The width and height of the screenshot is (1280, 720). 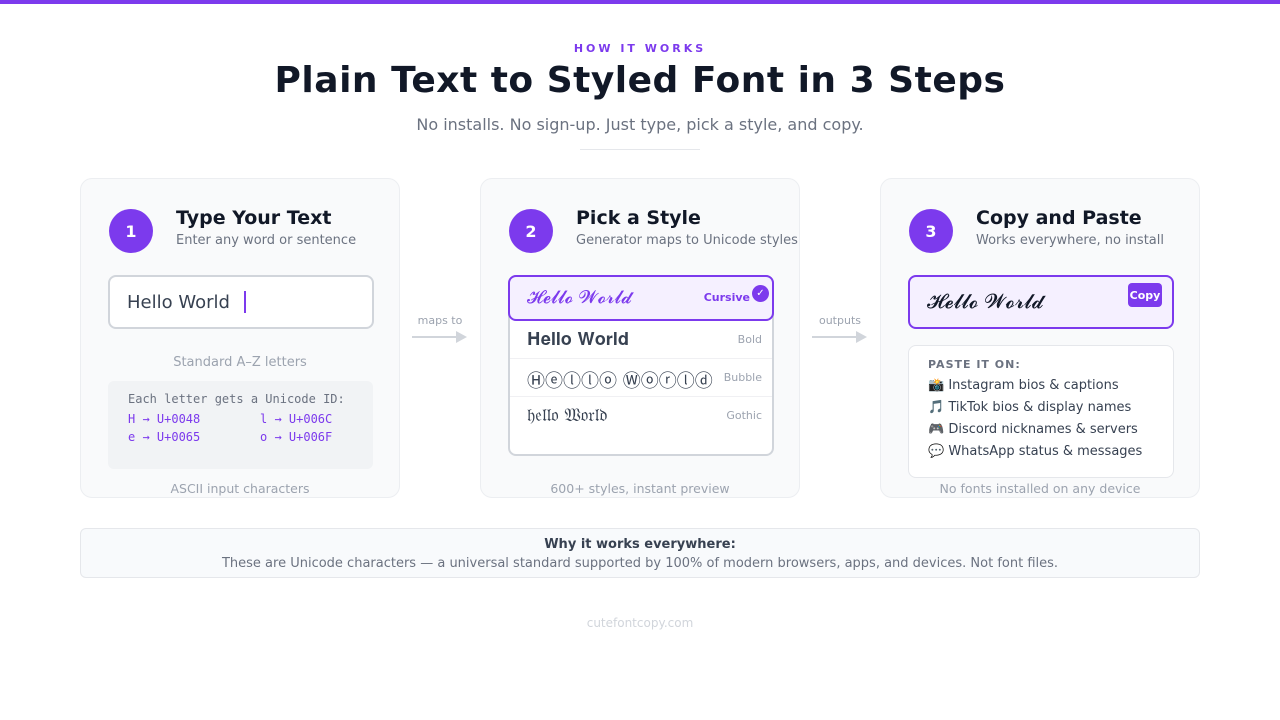 I want to click on style-preview: 𝓗𝓮𝓵𝓵𝓸 𝓦𝓸𝓻𝓵𝓭, so click(x=579, y=297).